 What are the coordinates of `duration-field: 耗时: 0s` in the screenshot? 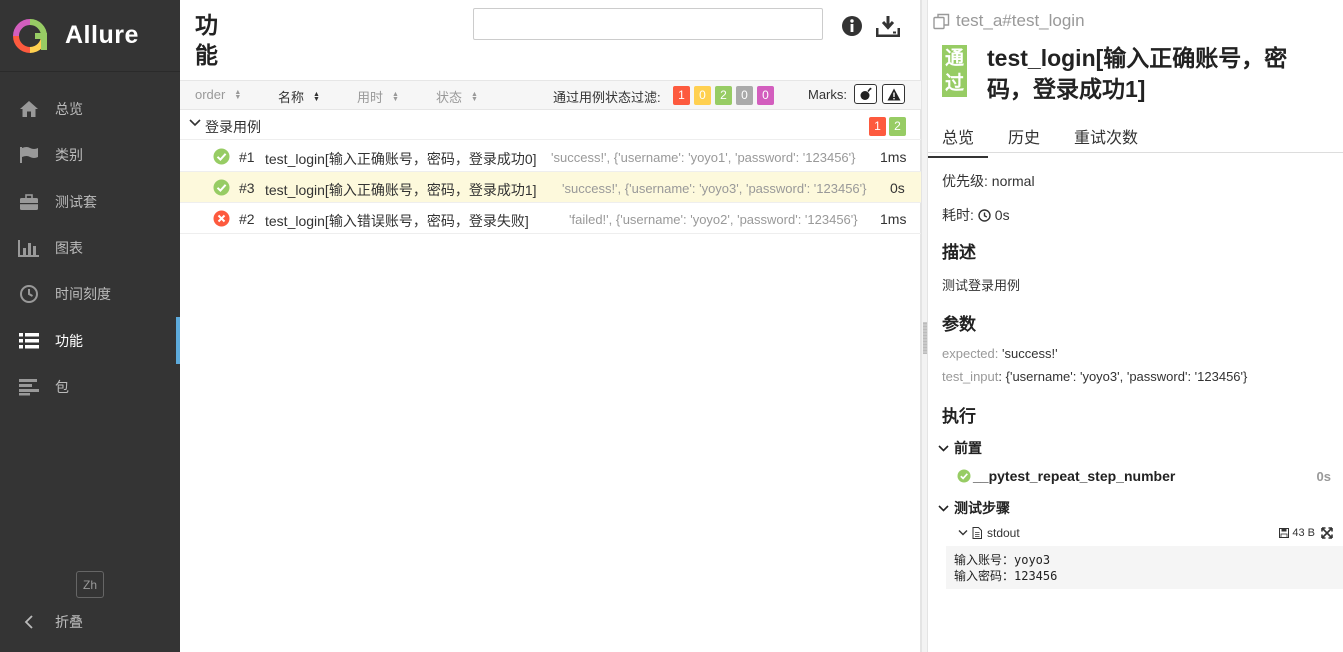 It's located at (976, 215).